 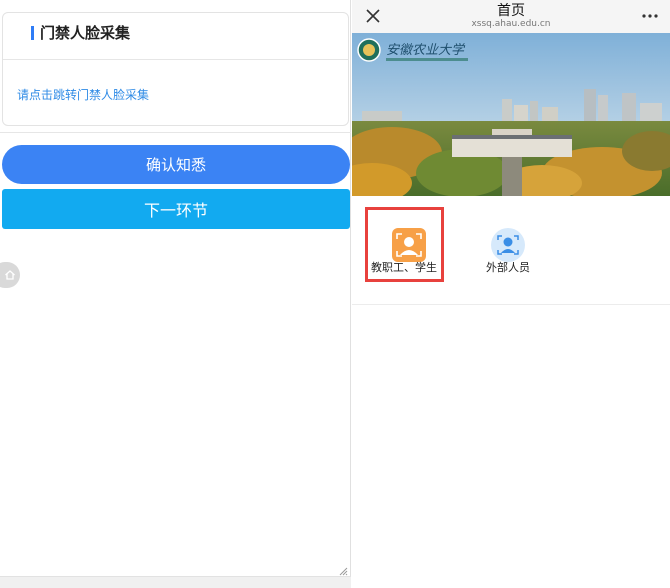 What do you see at coordinates (83, 95) in the screenshot?
I see `face-collection-link: 请点击跳转门禁人脸采集` at bounding box center [83, 95].